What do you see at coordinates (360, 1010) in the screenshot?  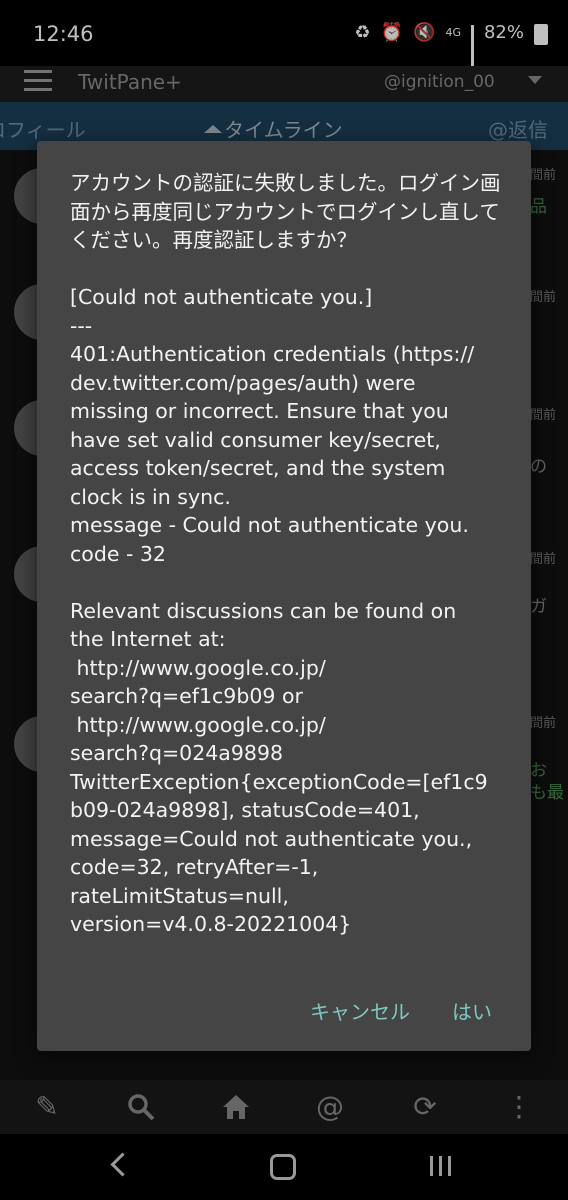 I see `cancel-button: キャンセル` at bounding box center [360, 1010].